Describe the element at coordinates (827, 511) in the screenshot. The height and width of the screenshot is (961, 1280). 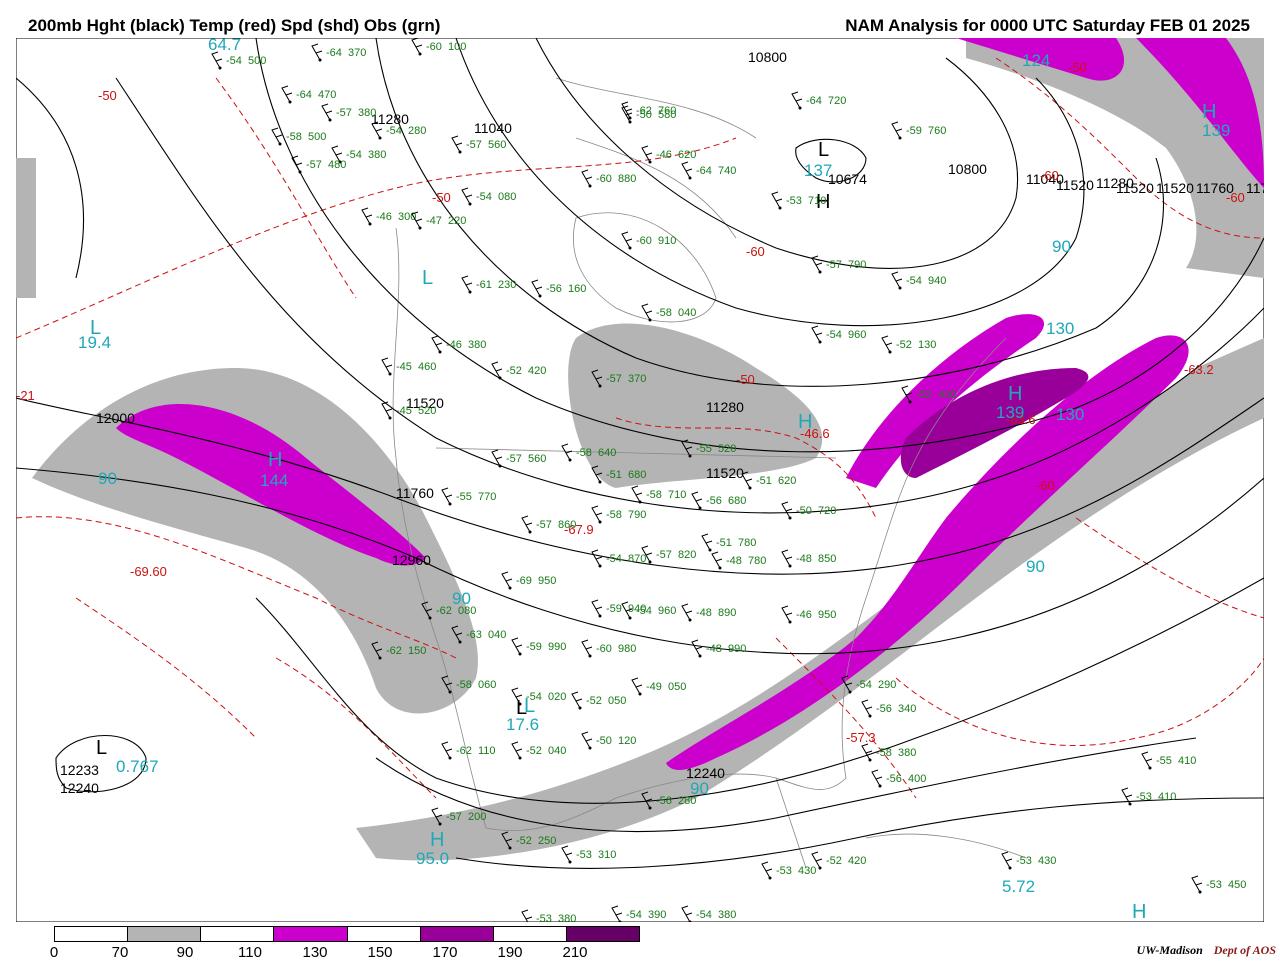
I see `obs-height: 720` at that location.